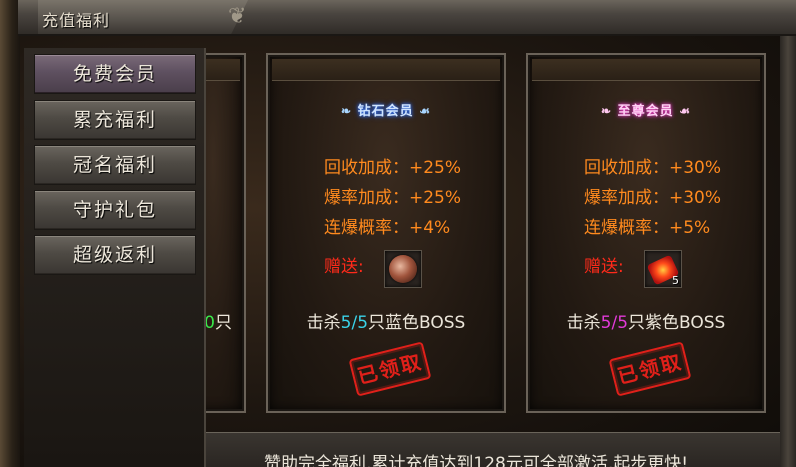  I want to click on card-title-text: 钻石会员, so click(385, 111).